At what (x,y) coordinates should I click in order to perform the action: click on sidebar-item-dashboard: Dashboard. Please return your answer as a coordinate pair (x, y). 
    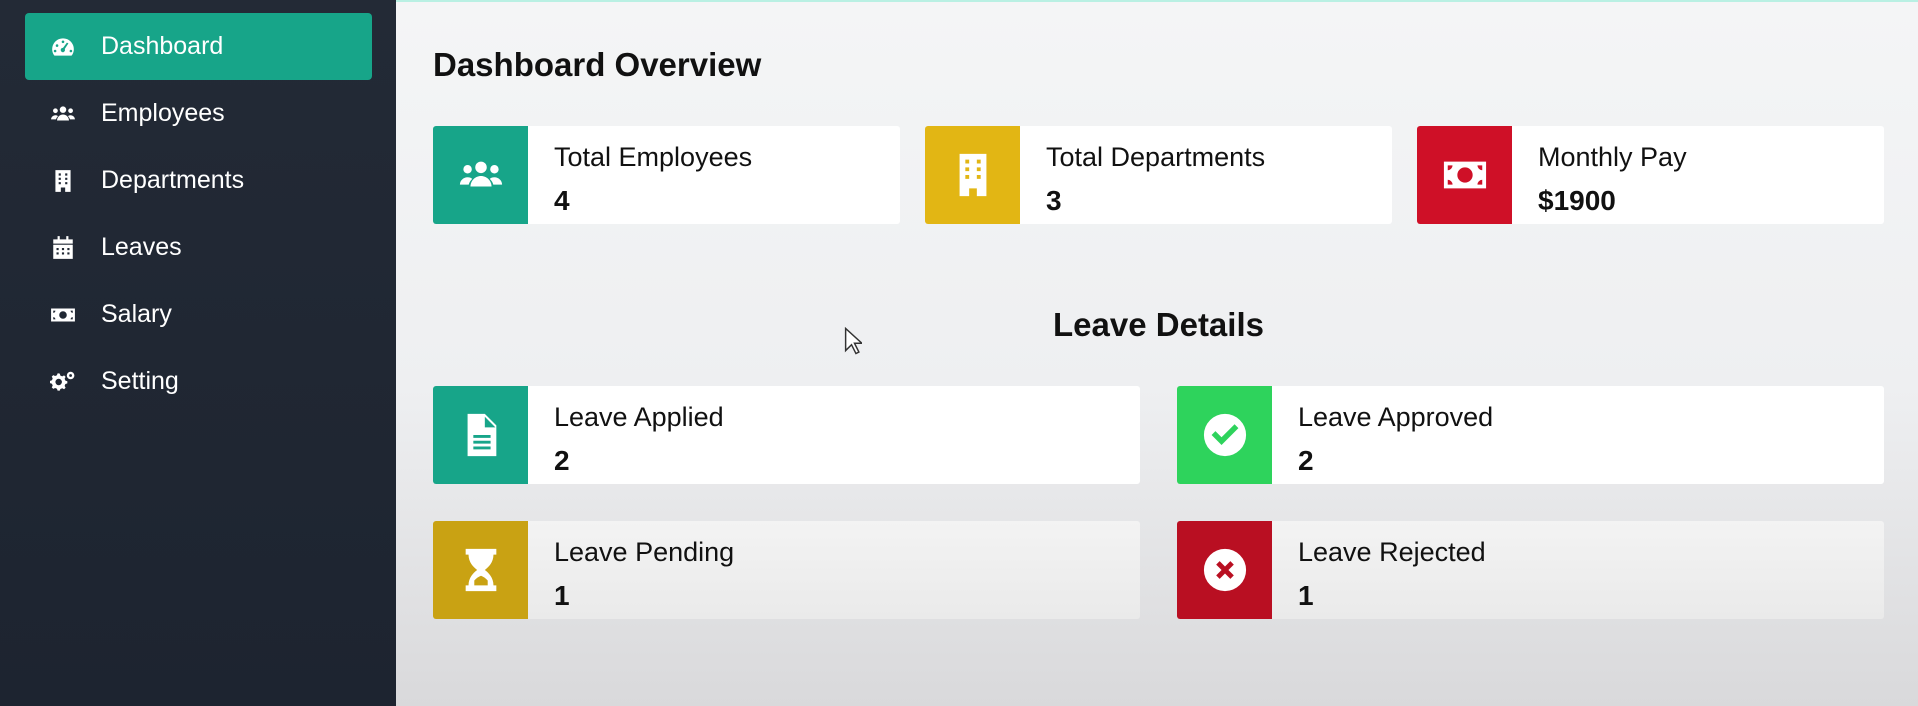
    Looking at the image, I should click on (198, 46).